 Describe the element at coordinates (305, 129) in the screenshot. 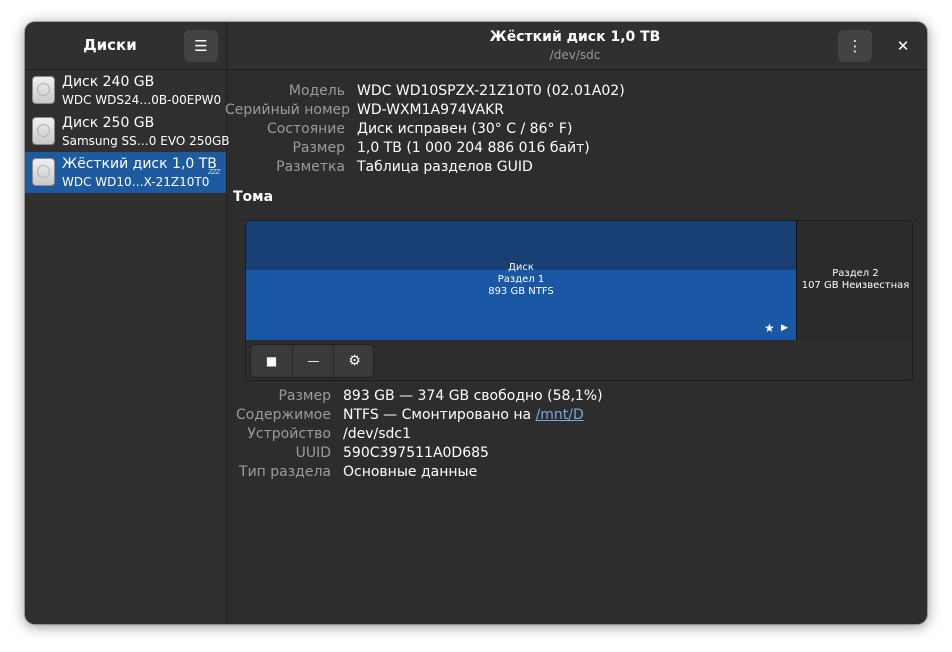

I see `state-label: Состояние` at that location.